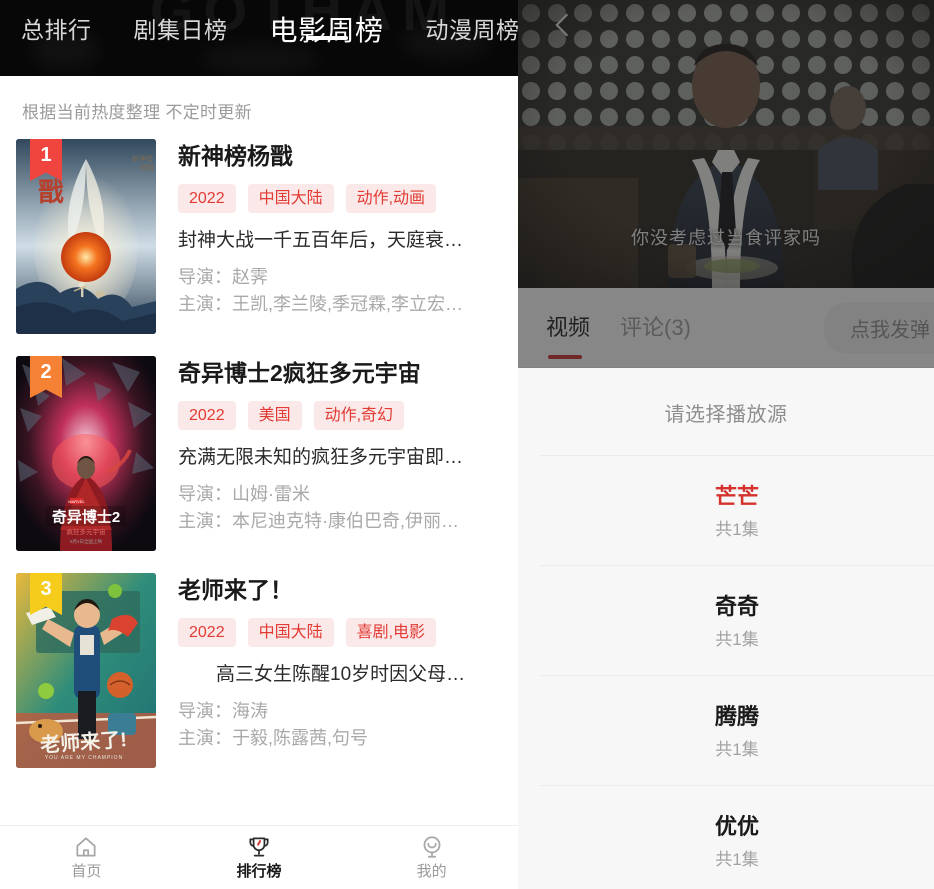 This screenshot has width=934, height=889. I want to click on source-name: 优优, so click(736, 826).